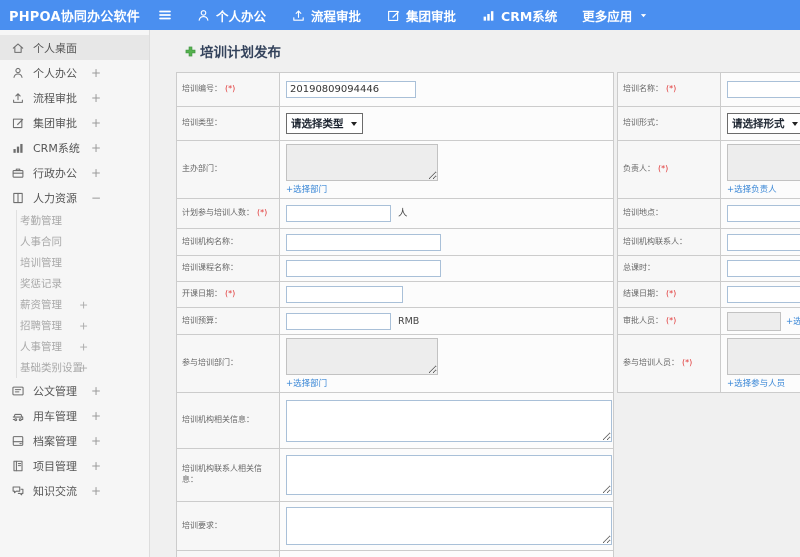 This screenshot has height=557, width=800. What do you see at coordinates (708, 169) in the screenshot?
I see `form-row-leader: 负责人： (*) +选择负责人` at bounding box center [708, 169].